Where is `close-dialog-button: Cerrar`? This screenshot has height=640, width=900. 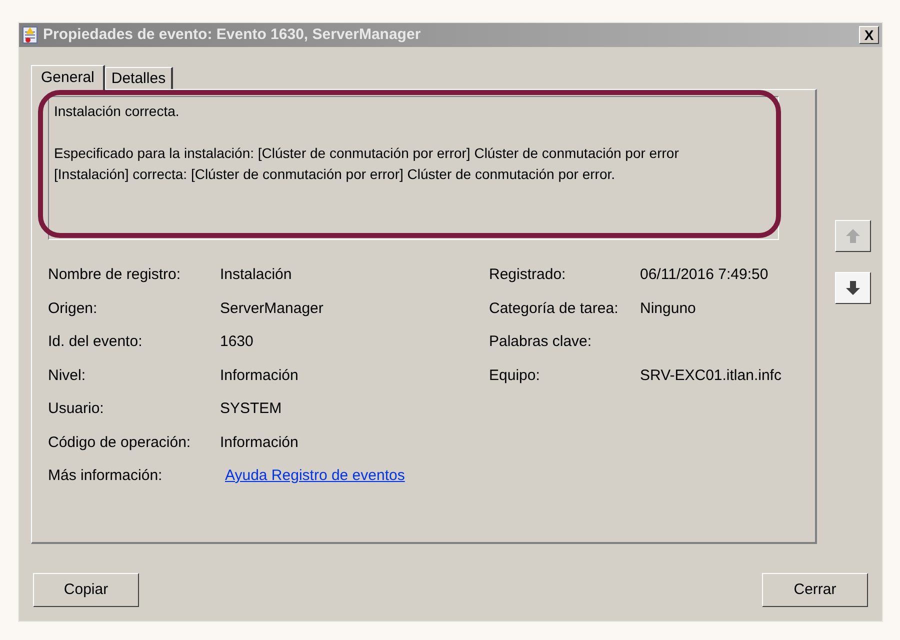
close-dialog-button: Cerrar is located at coordinates (815, 590).